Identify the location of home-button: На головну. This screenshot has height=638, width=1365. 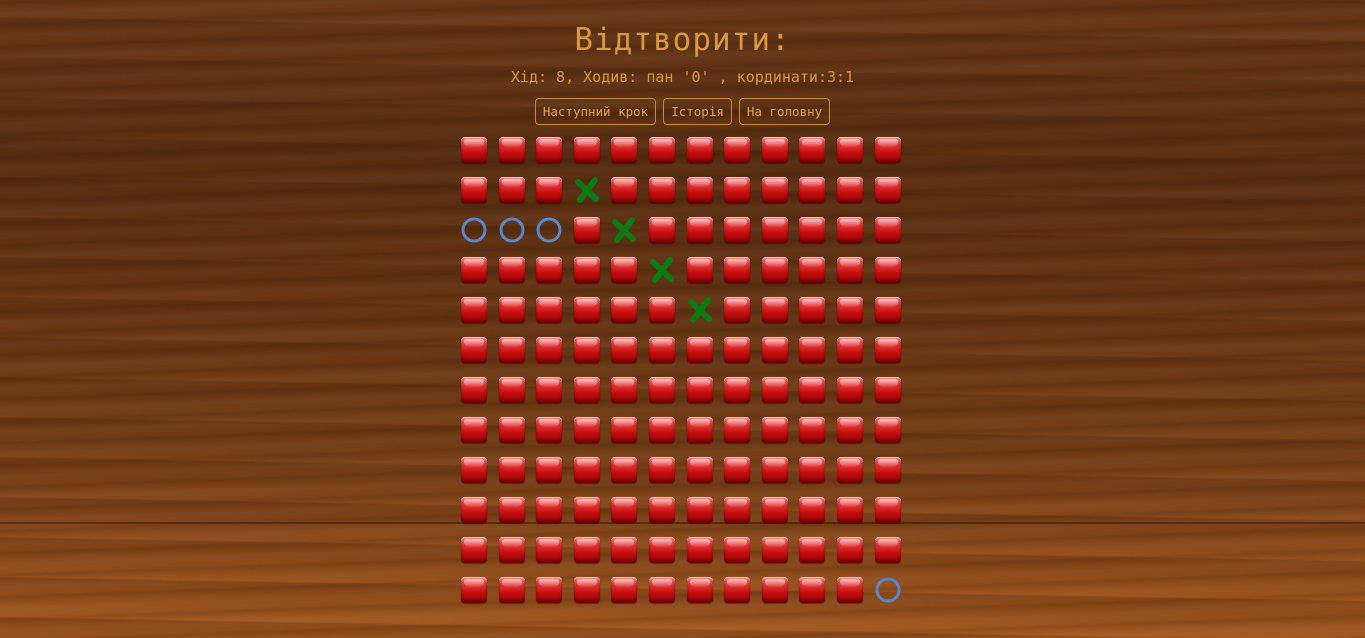
(784, 111).